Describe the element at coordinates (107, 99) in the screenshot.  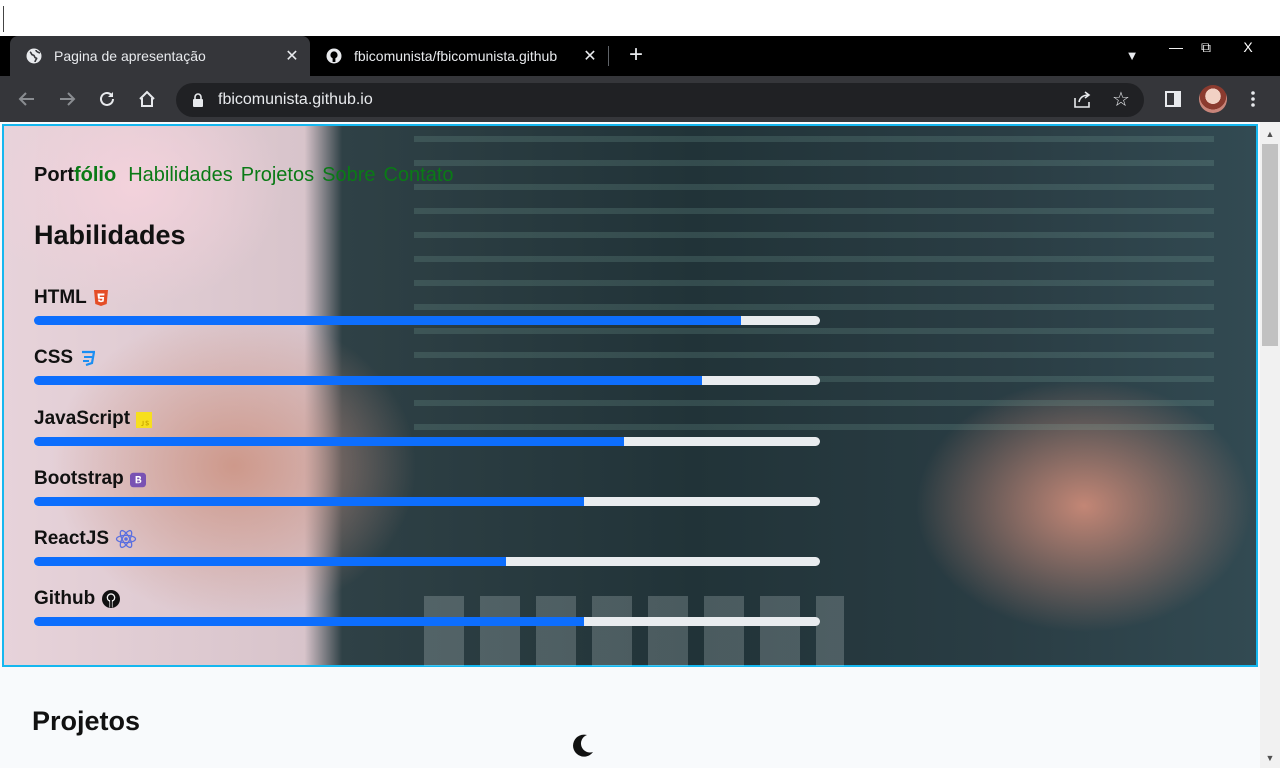
I see `reload-icon` at that location.